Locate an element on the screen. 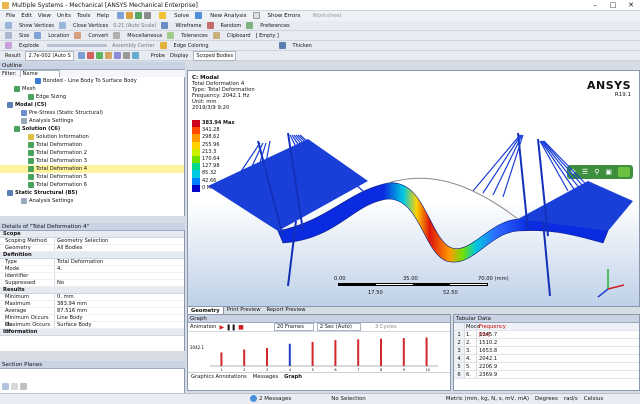  tab-geometry: Geometry is located at coordinates (205, 310).